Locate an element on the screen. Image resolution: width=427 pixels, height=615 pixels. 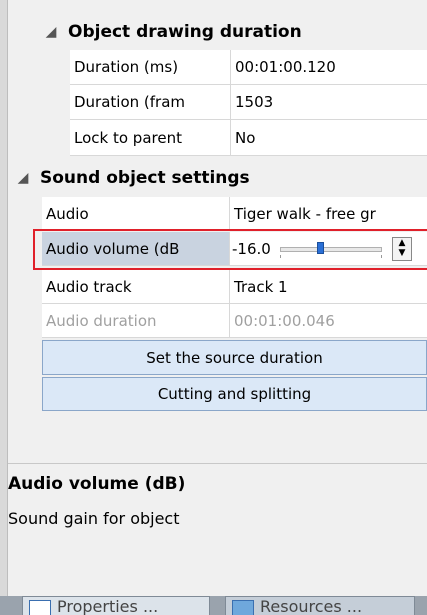
property-row-audio-volume: Audio volume (dB -16.0 ▲ ▼ is located at coordinates (234, 249).